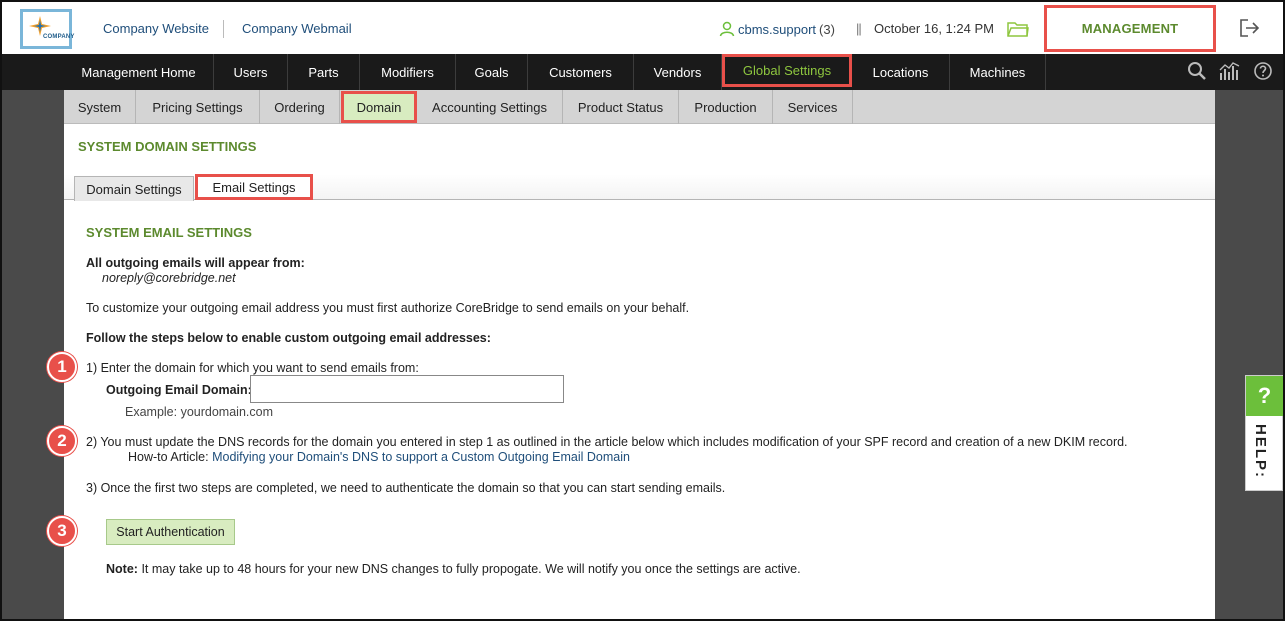 Image resolution: width=1285 pixels, height=621 pixels. What do you see at coordinates (1263, 73) in the screenshot?
I see `help-circle-icon` at bounding box center [1263, 73].